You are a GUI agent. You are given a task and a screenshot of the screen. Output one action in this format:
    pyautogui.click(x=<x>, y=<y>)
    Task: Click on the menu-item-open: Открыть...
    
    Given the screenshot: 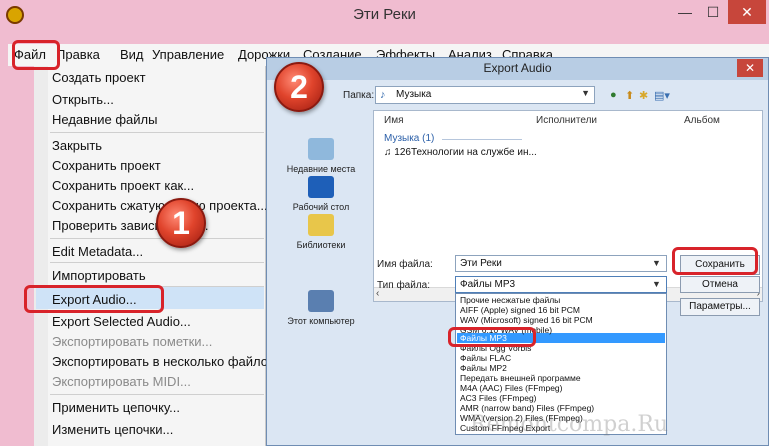 What is the action you would take?
    pyautogui.click(x=83, y=99)
    